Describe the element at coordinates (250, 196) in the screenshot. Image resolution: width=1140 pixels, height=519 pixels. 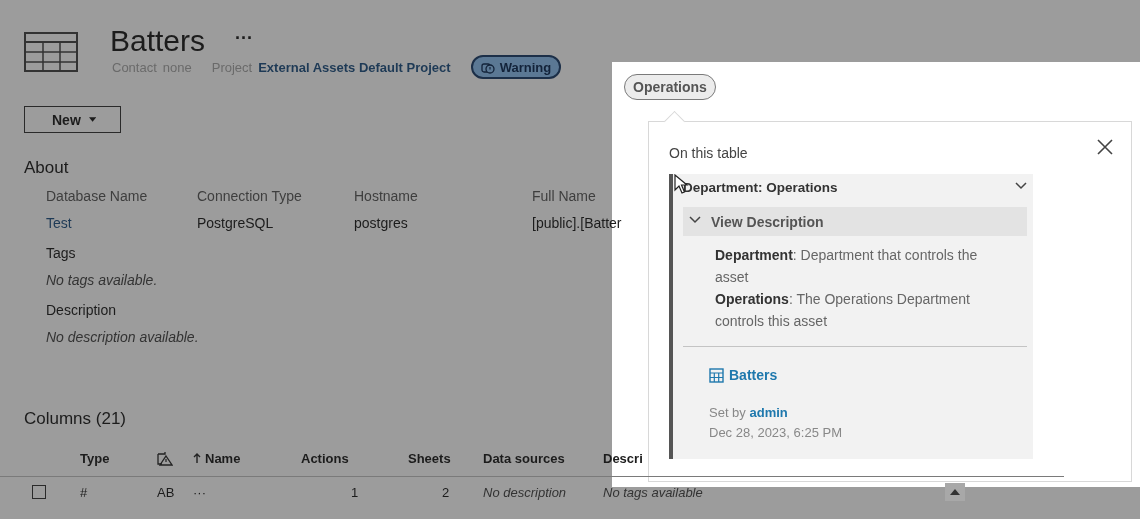
I see `field-label: Connection Type` at that location.